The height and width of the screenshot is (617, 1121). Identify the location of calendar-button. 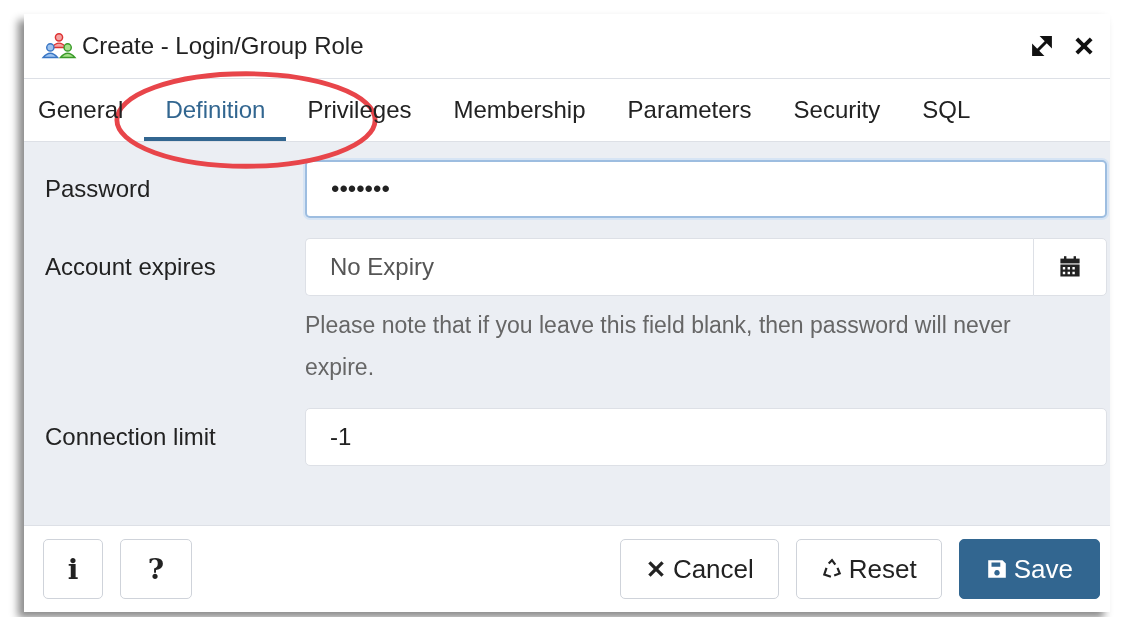
(1070, 267).